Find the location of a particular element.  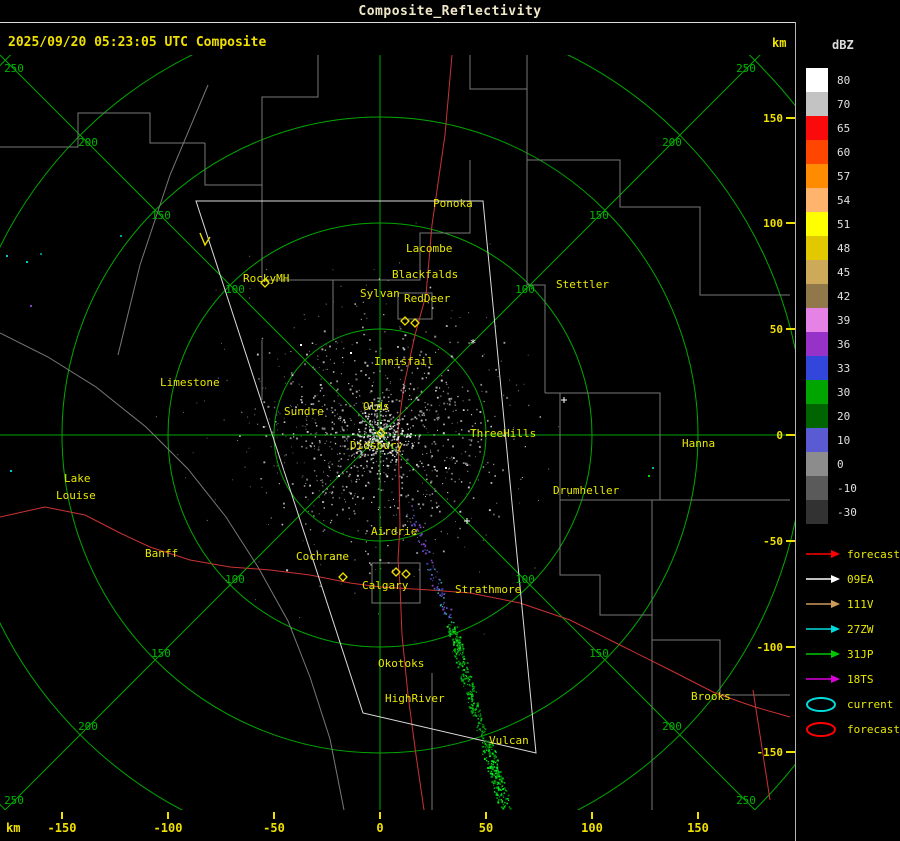

site-diamond-icon is located at coordinates (343, 577).